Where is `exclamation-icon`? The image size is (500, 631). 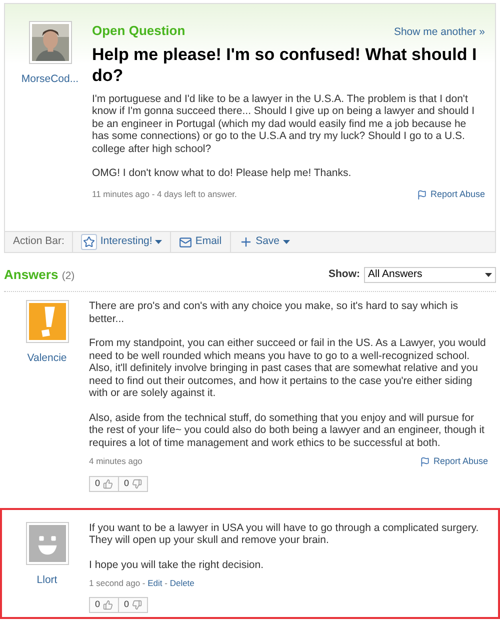 exclamation-icon is located at coordinates (47, 321).